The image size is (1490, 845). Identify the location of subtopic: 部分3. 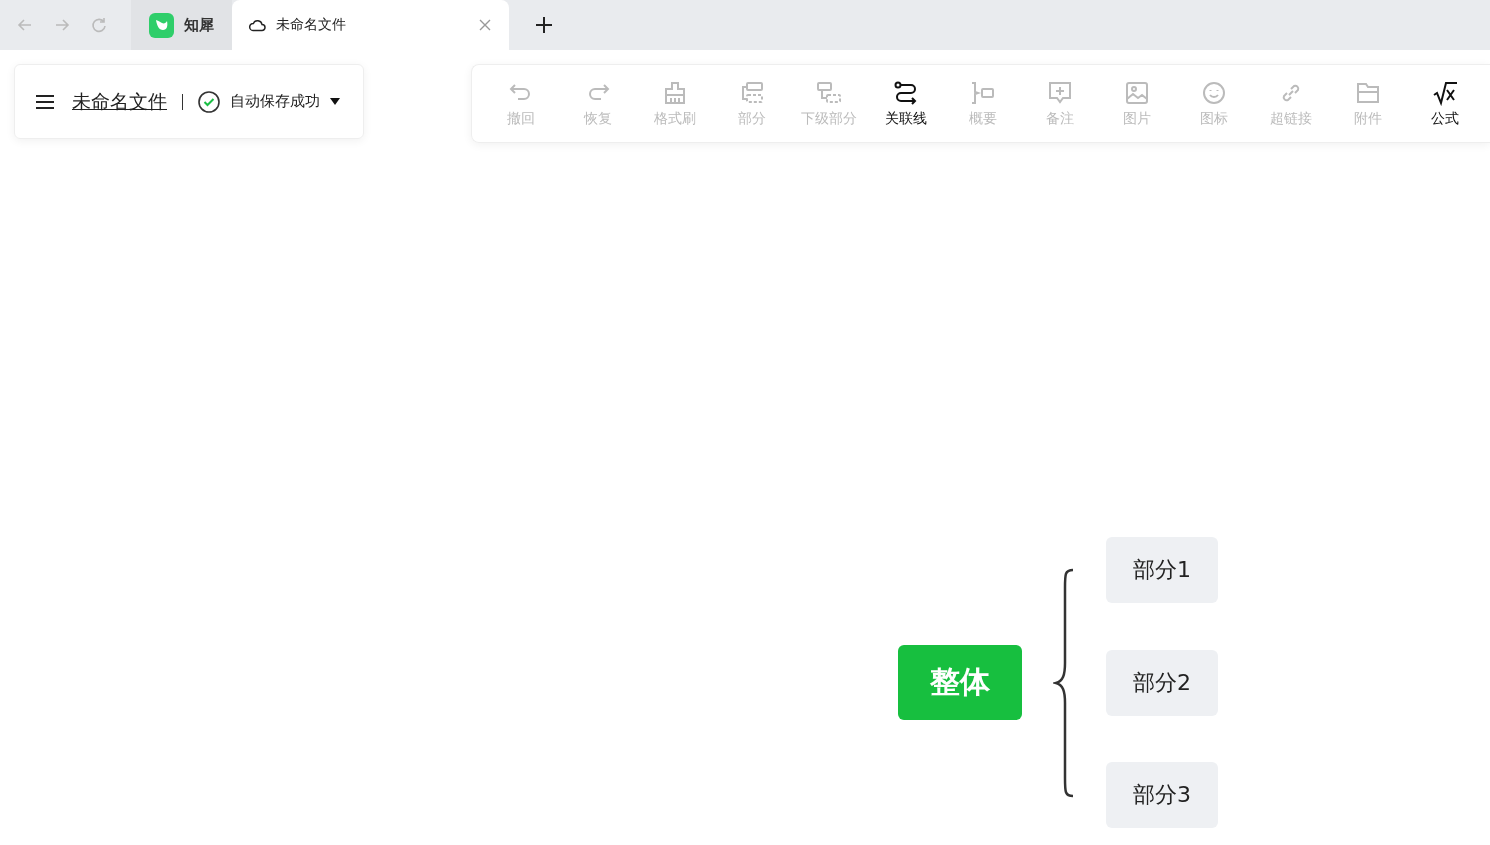
(1162, 795).